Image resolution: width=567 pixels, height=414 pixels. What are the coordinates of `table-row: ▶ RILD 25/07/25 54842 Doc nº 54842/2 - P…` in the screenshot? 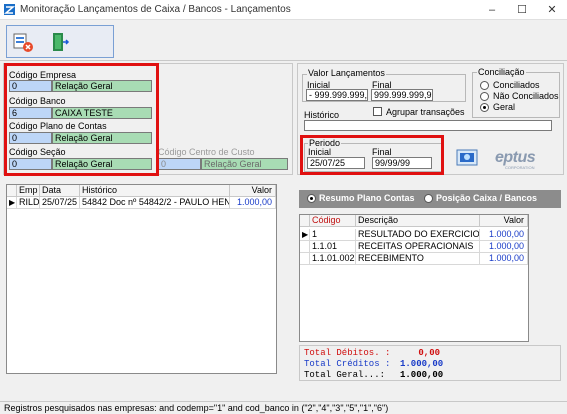 It's located at (141, 203).